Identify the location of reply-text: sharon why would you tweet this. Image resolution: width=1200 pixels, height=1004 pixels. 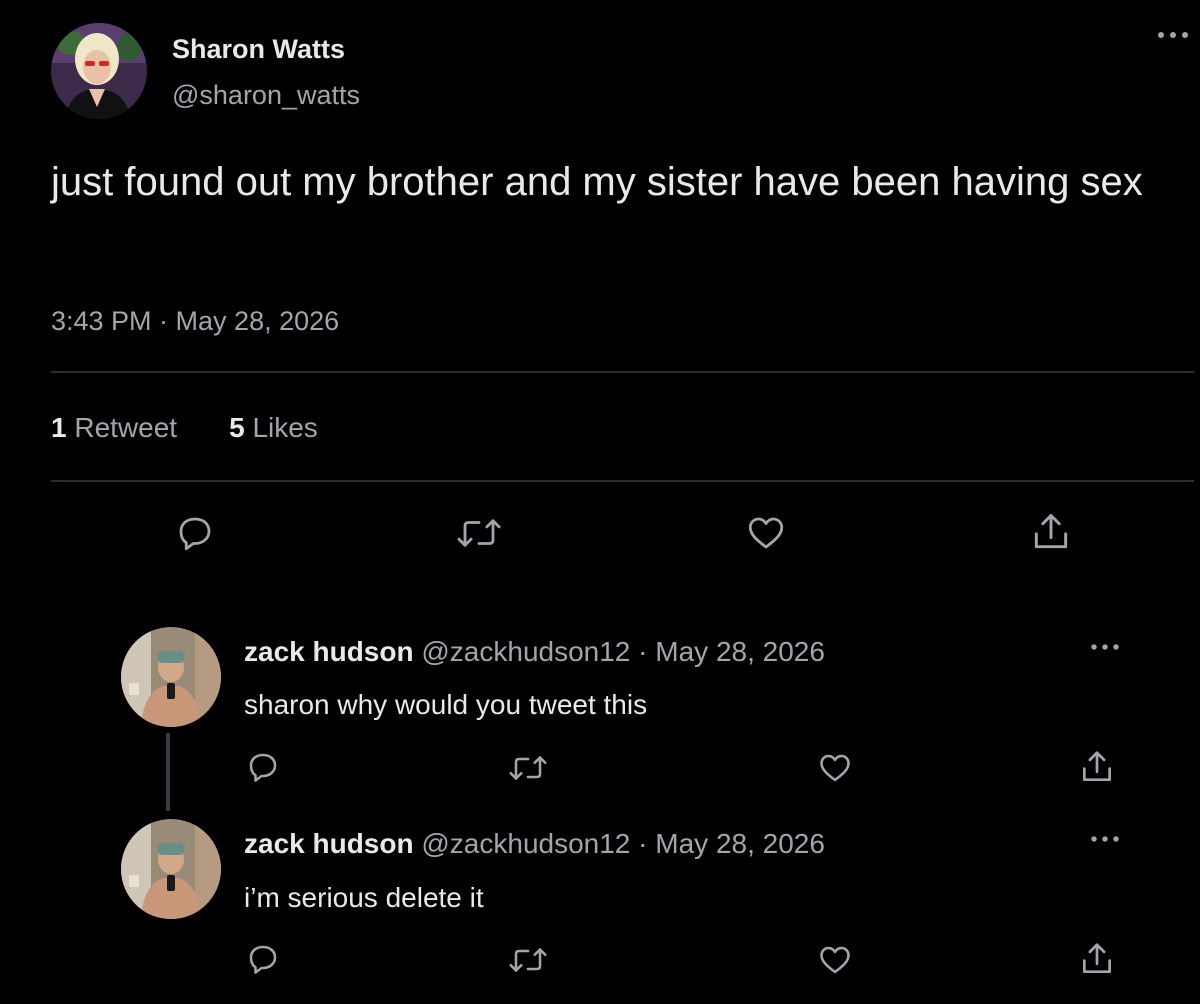
(446, 704).